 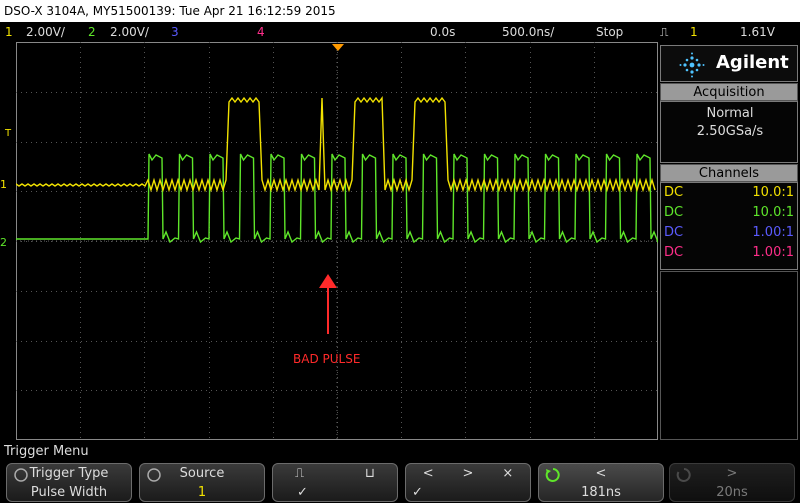 What do you see at coordinates (3, 184) in the screenshot?
I see `ch1-ground-marker: 1` at bounding box center [3, 184].